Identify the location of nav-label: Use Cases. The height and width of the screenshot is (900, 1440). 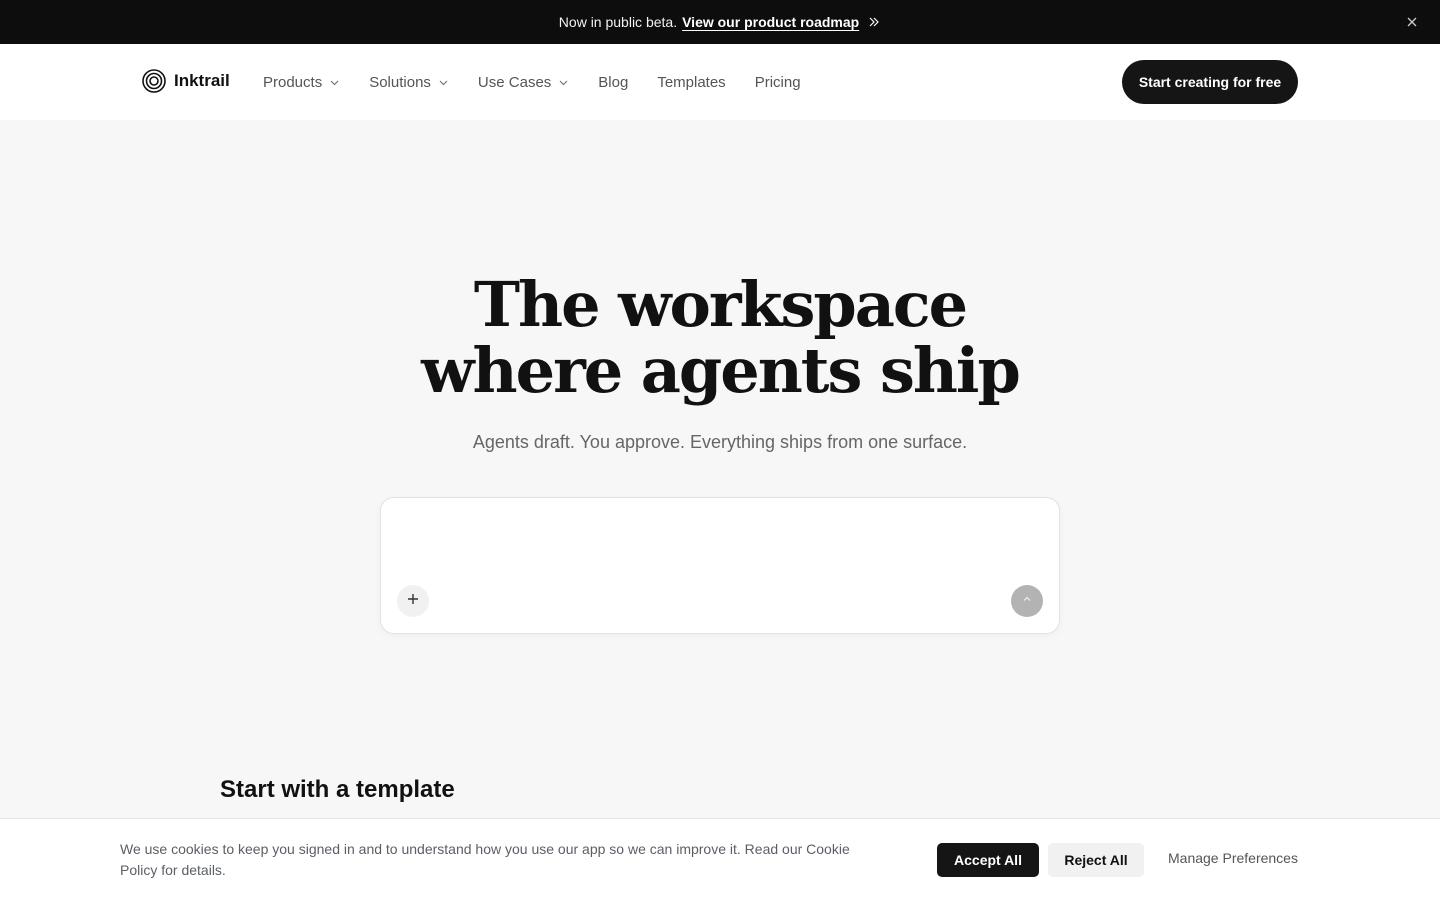
(514, 82).